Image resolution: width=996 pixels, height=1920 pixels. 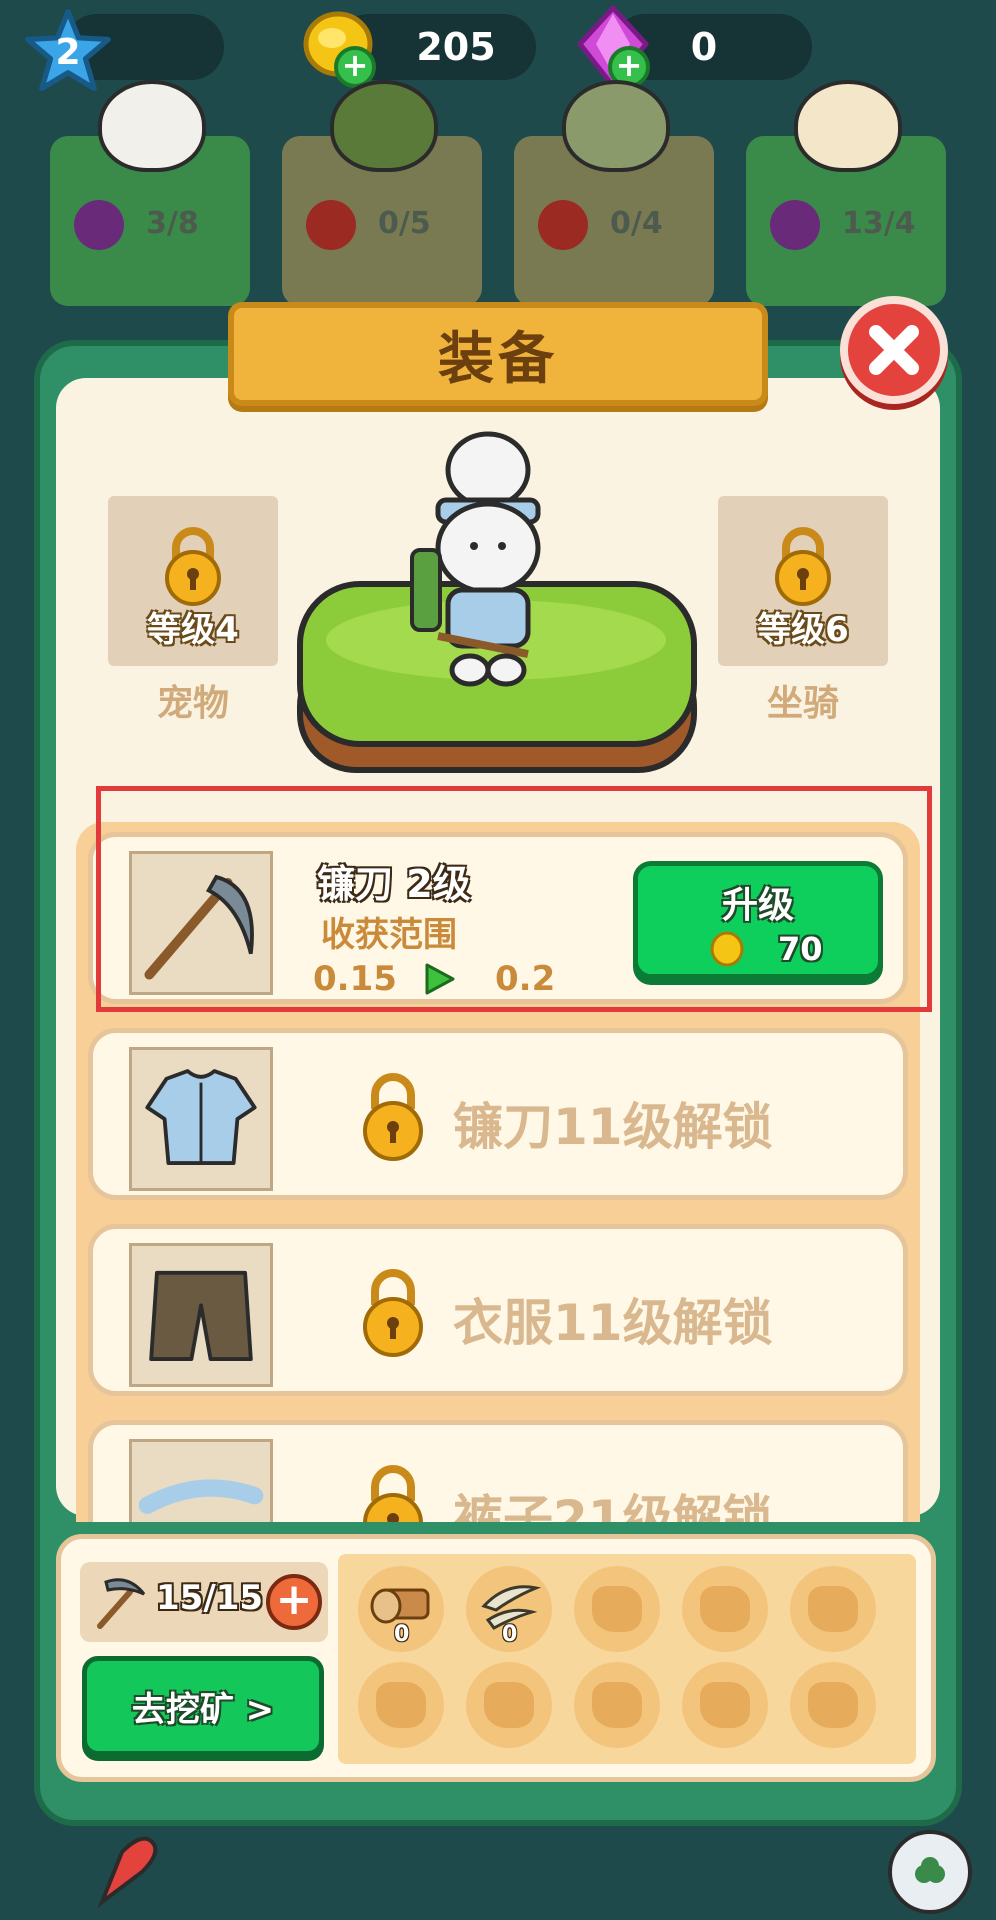 I want to click on animal-card-cat: 13/4, so click(x=846, y=193).